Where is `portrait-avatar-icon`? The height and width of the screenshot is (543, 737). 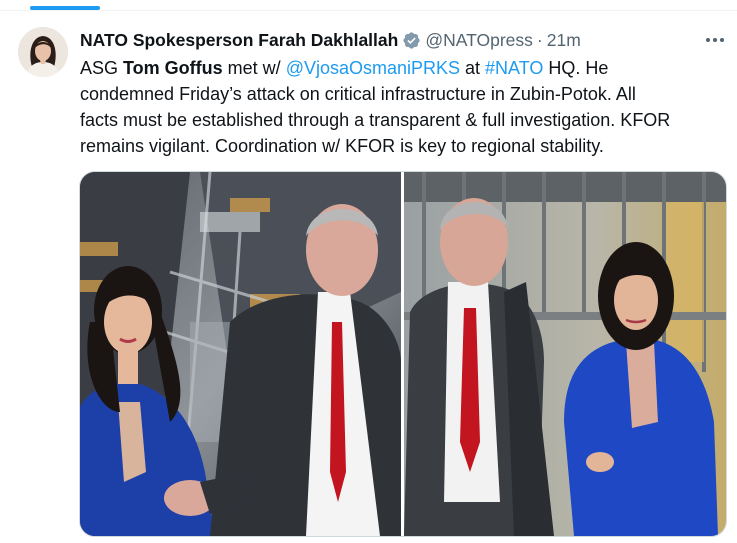
portrait-avatar-icon is located at coordinates (43, 52).